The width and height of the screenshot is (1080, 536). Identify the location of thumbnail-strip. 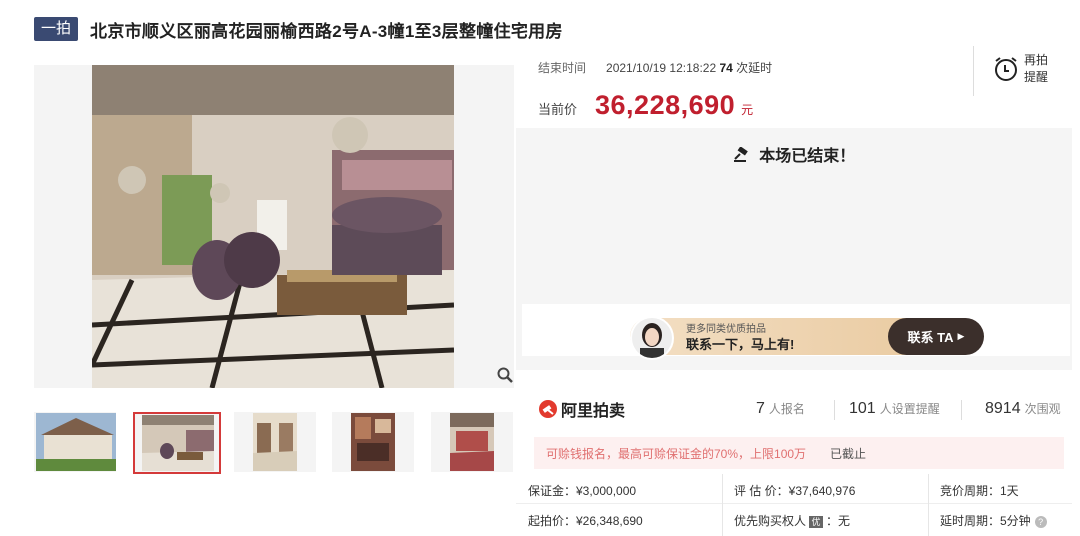
(274, 443).